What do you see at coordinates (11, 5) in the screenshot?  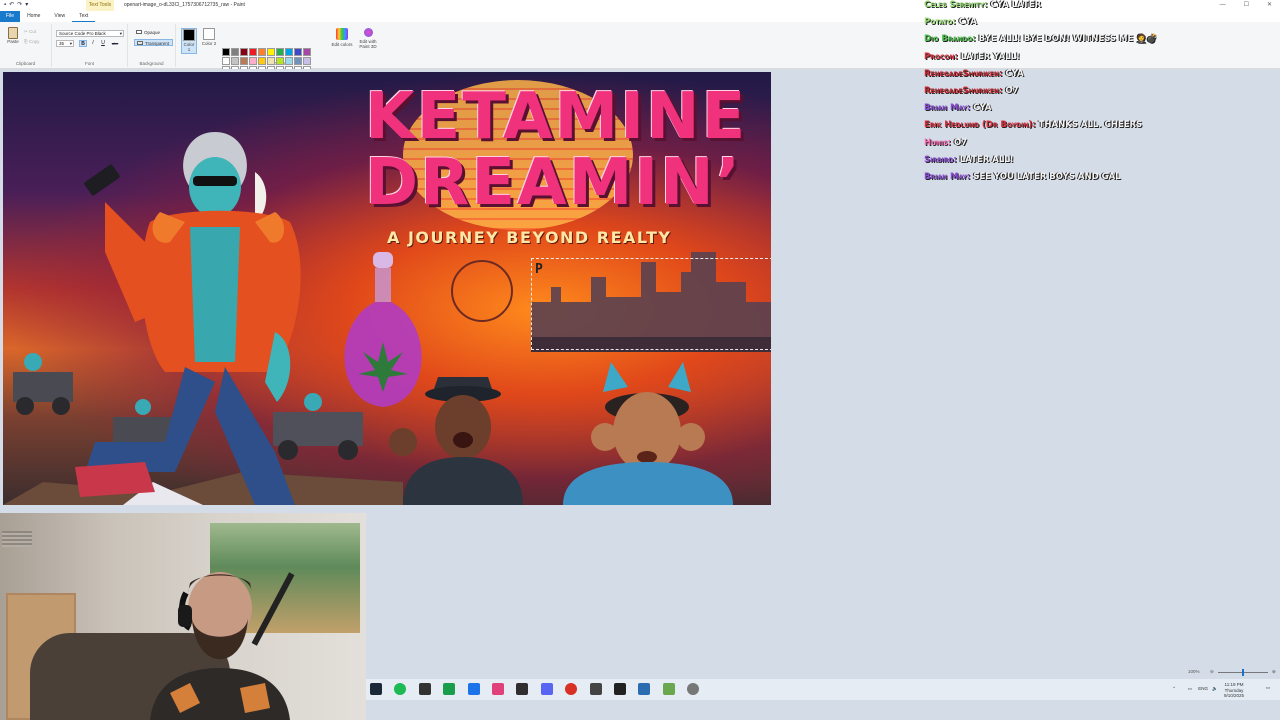 I see `undo-icon: ↶` at bounding box center [11, 5].